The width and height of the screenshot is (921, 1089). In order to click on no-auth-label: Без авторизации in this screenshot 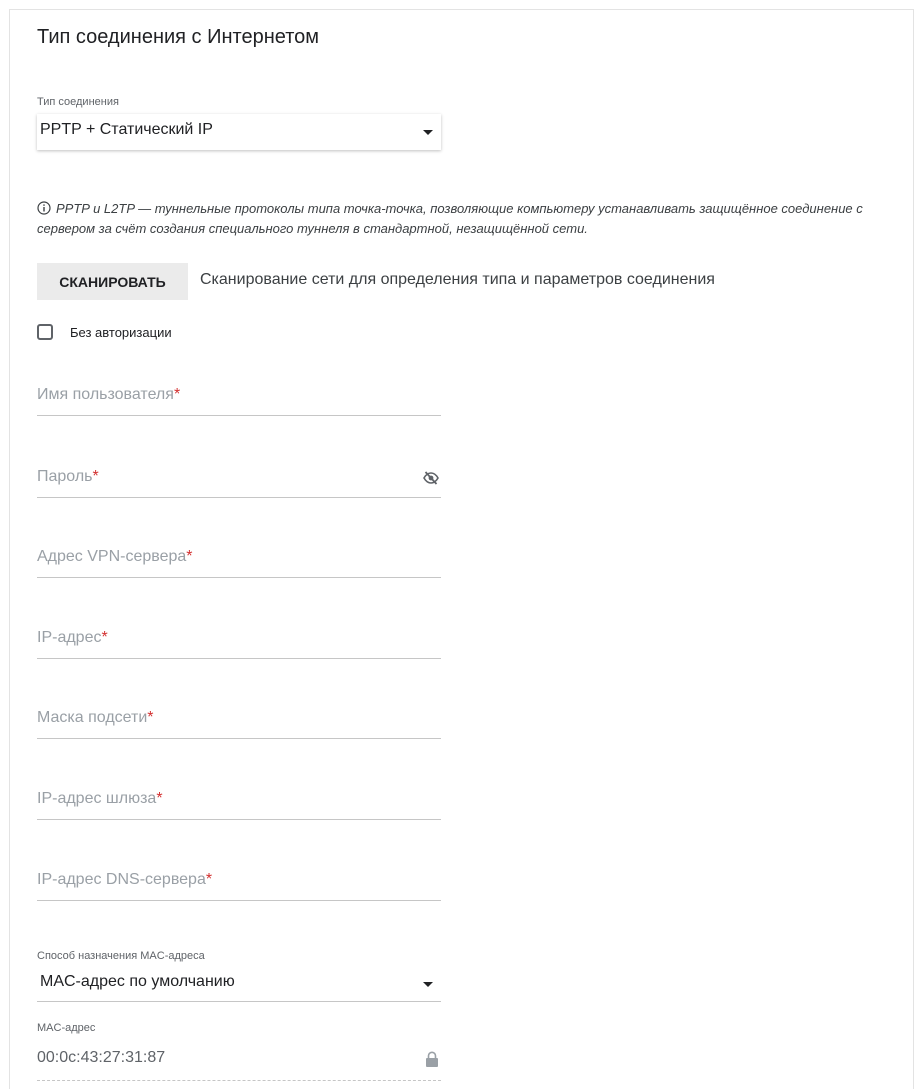, I will do `click(121, 332)`.